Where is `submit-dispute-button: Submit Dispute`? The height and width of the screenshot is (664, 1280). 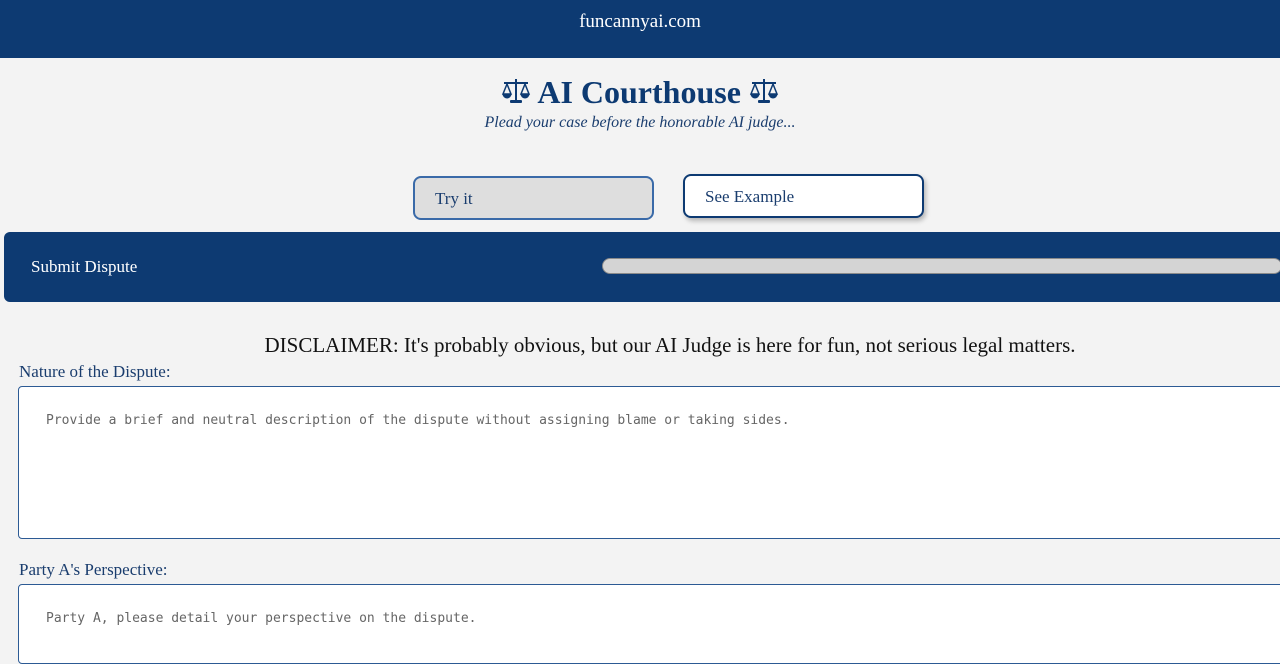
submit-dispute-button: Submit Dispute is located at coordinates (84, 267).